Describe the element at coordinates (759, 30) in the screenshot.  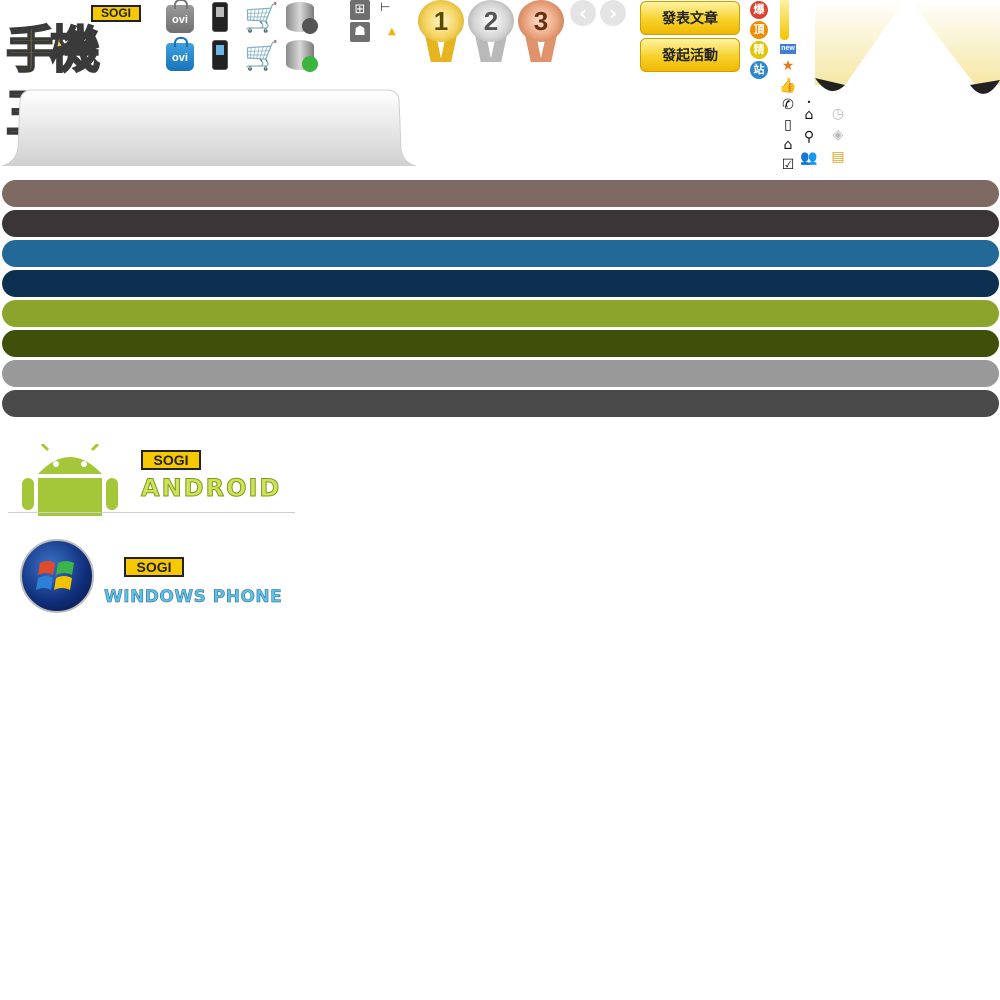
I see `top-badge: 頂` at that location.